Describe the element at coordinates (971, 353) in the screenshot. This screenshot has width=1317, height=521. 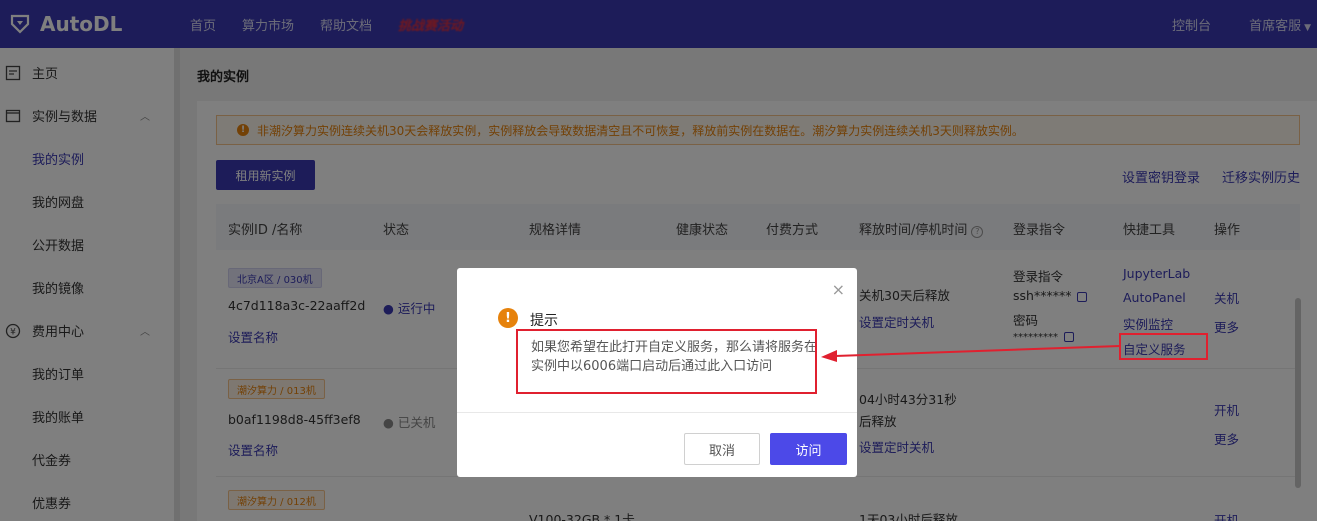
I see `annotation-arrow-icon` at that location.